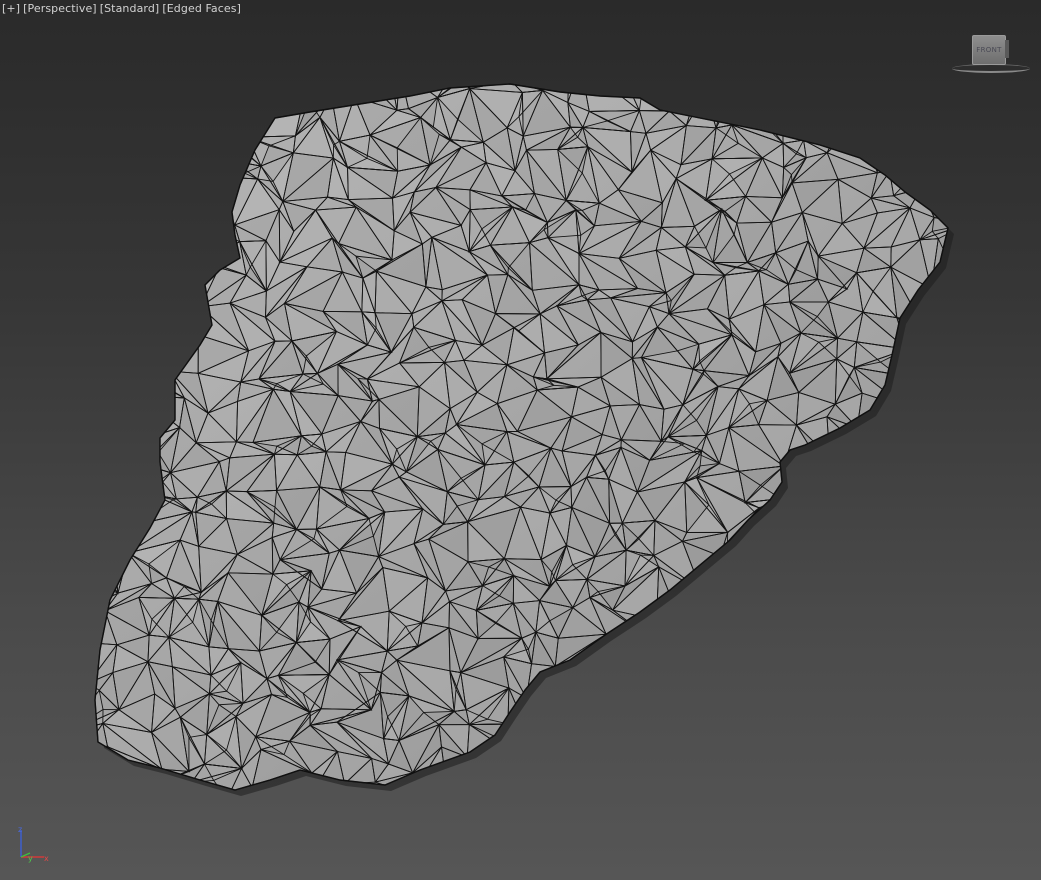 This screenshot has height=880, width=1041. Describe the element at coordinates (46, 858) in the screenshot. I see `axis-x-label: x` at that location.